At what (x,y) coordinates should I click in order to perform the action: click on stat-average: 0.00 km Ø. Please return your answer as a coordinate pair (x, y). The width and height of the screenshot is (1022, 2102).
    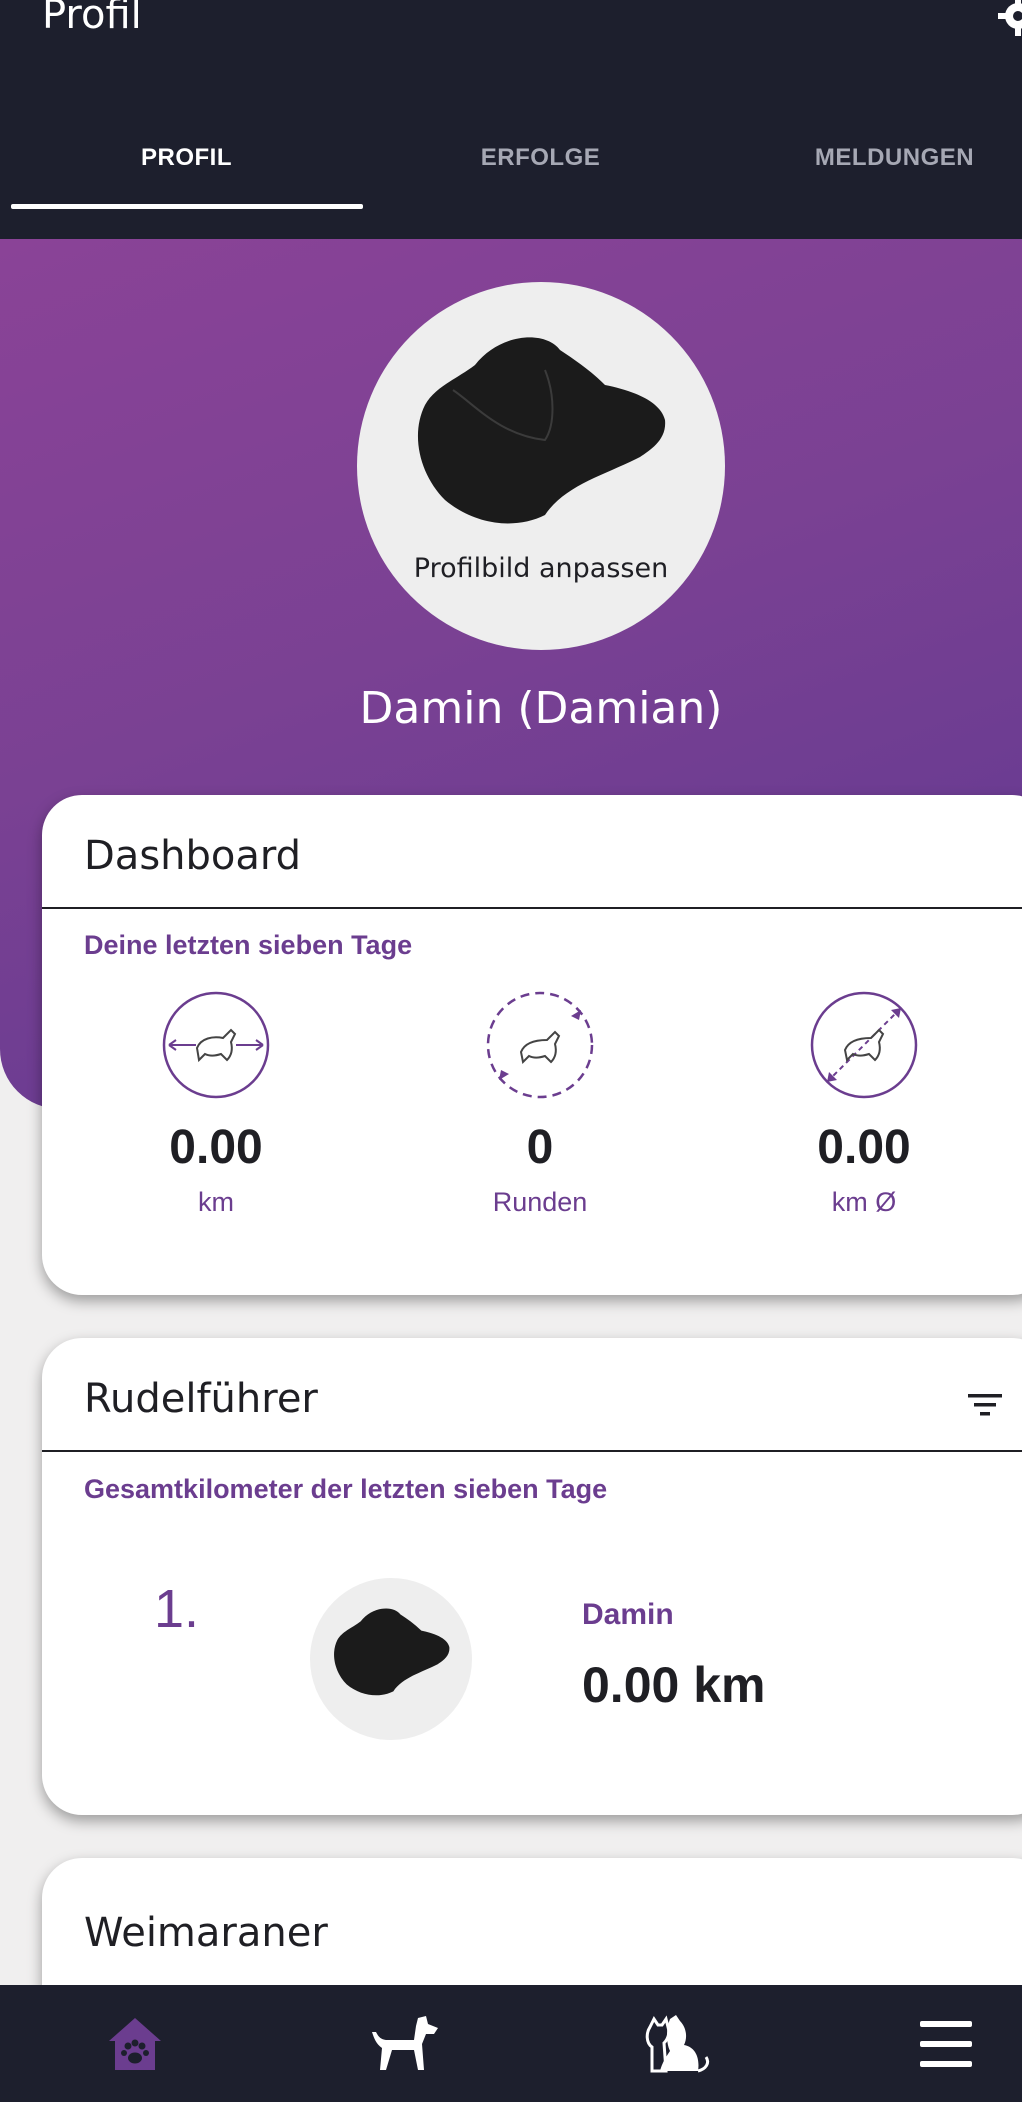
    Looking at the image, I should click on (864, 1104).